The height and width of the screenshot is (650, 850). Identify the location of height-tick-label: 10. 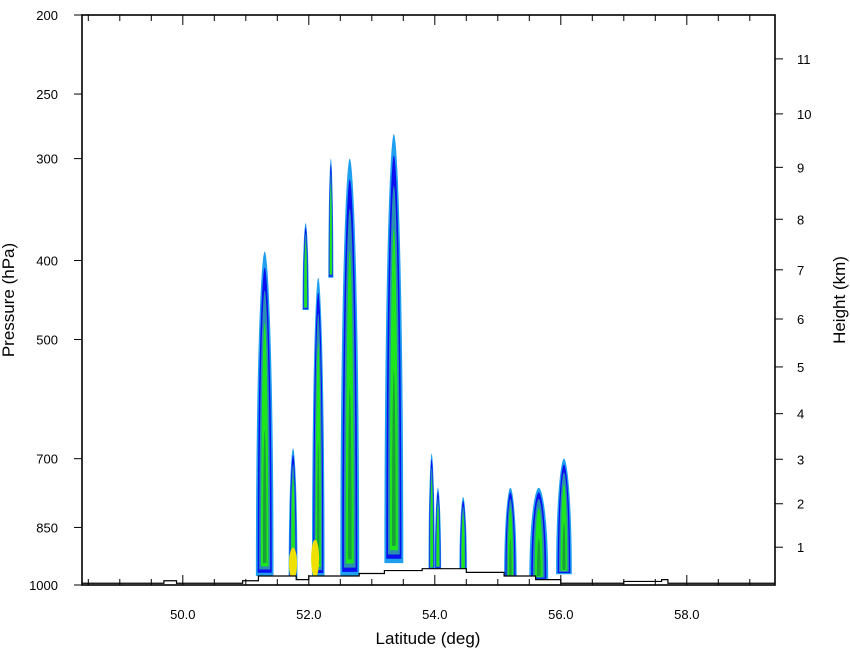
(804, 114).